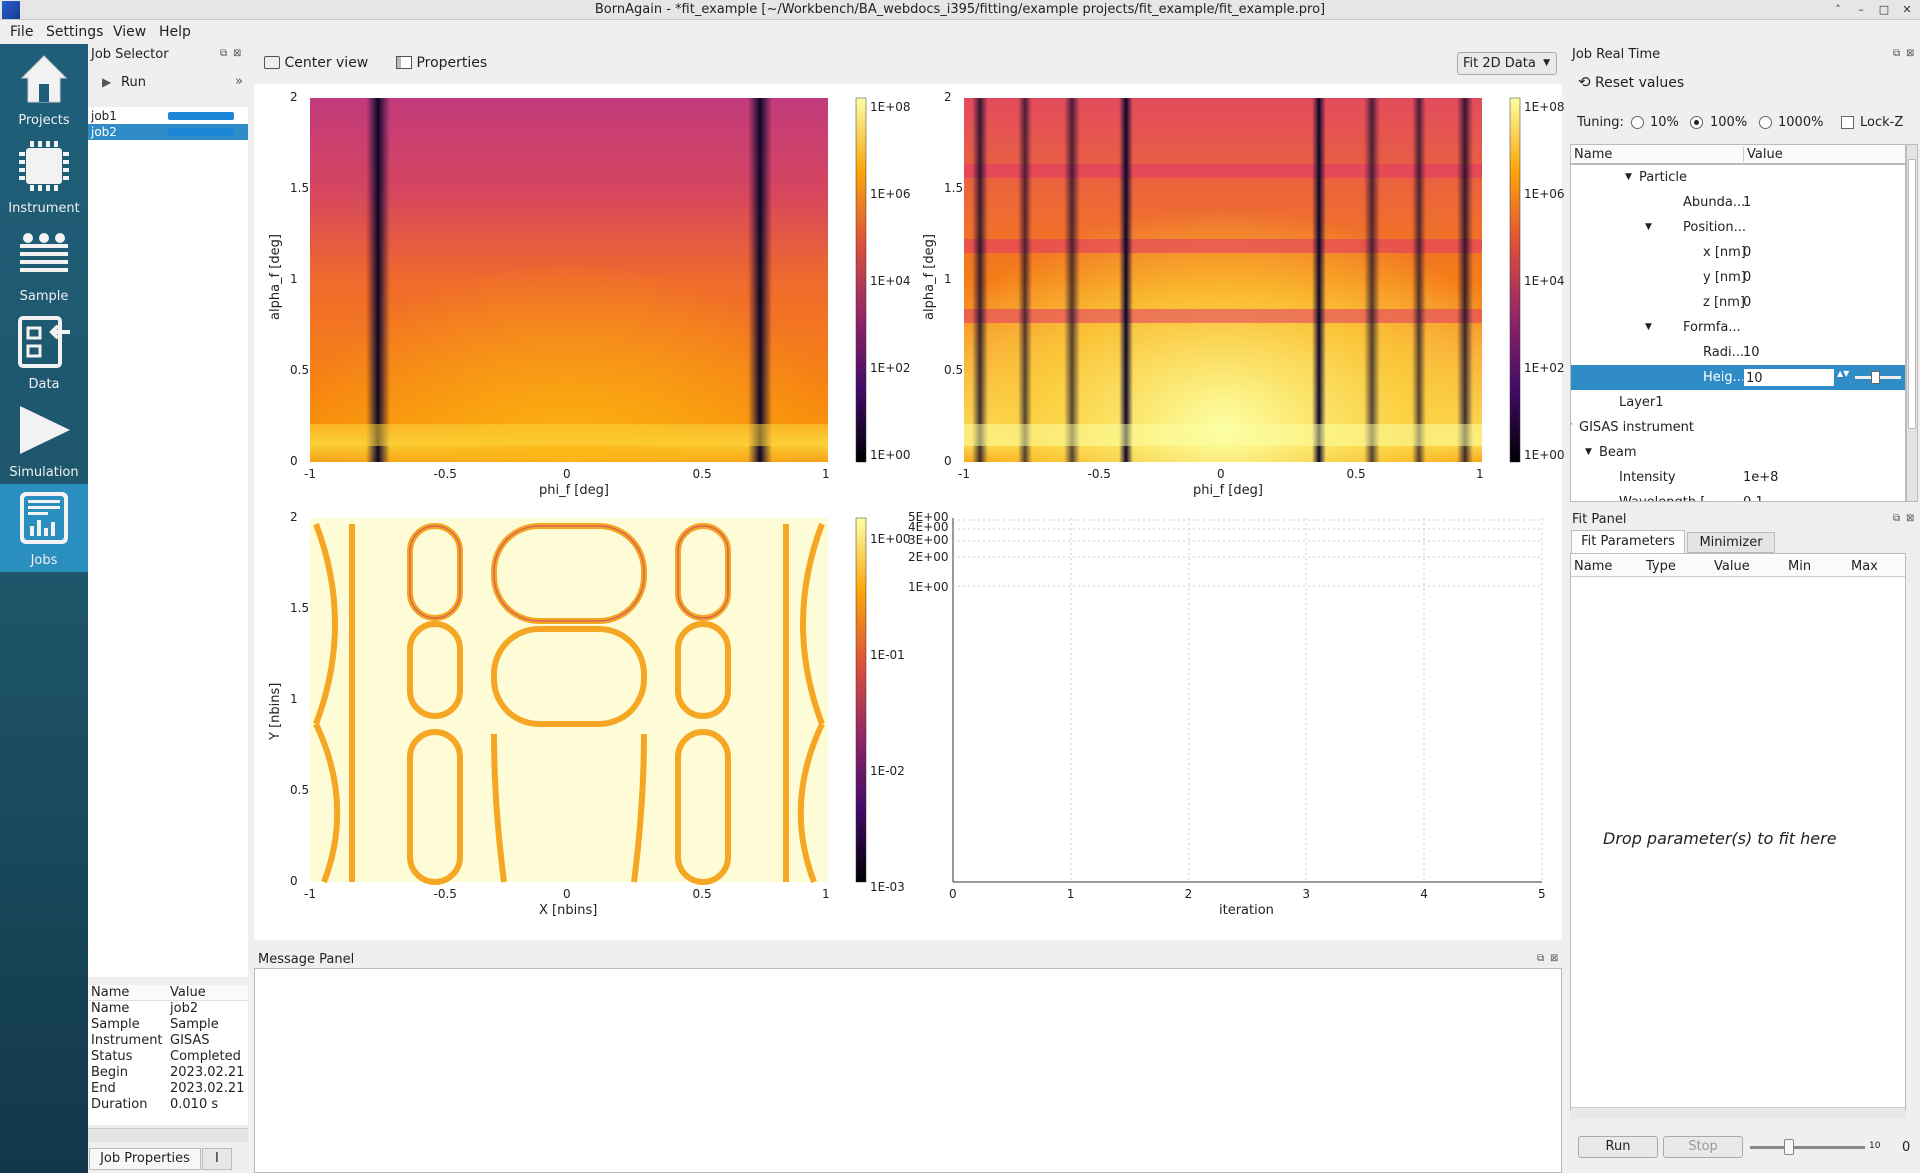 This screenshot has height=1173, width=1920. I want to click on table-row: End 2023.02.21, so click(168, 1089).